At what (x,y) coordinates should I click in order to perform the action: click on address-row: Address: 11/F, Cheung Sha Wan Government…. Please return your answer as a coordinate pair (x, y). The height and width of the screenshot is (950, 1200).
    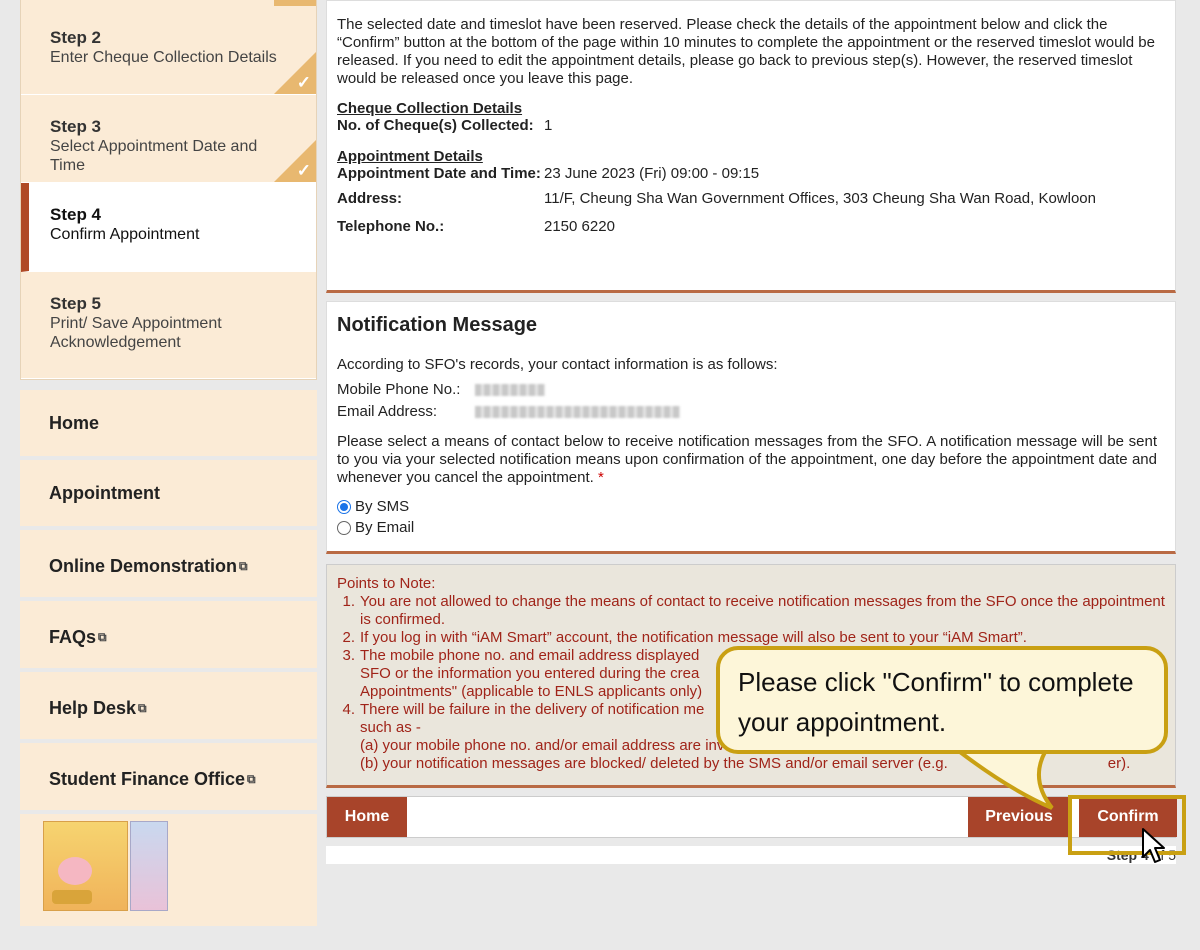
    Looking at the image, I should click on (751, 199).